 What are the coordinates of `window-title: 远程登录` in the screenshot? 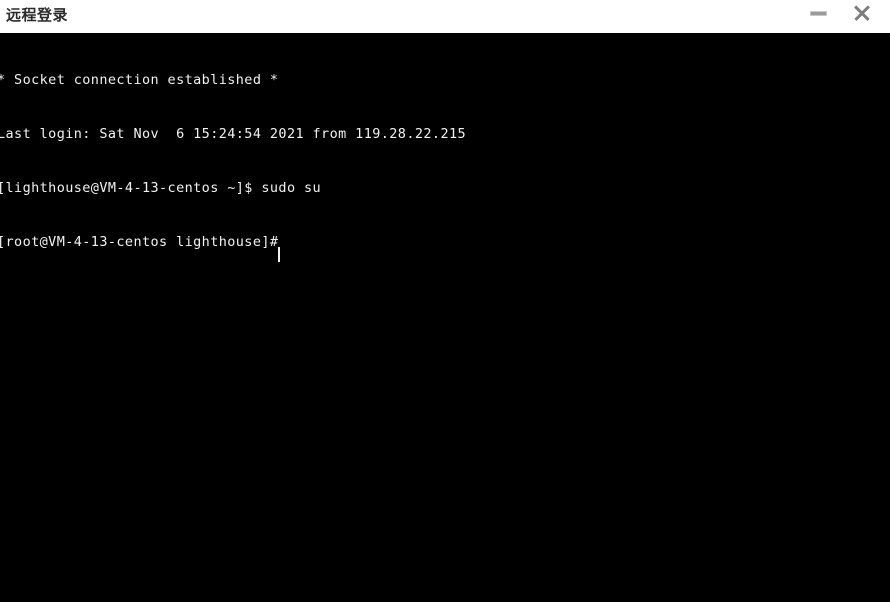 It's located at (37, 15).